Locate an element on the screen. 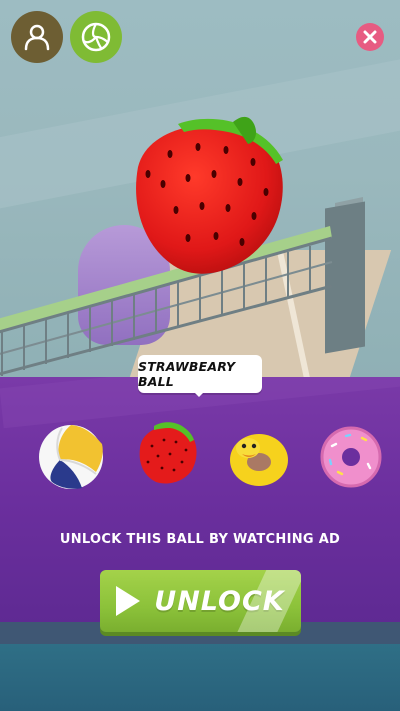 This screenshot has height=711, width=400. ball-option-strawberry is located at coordinates (167, 453).